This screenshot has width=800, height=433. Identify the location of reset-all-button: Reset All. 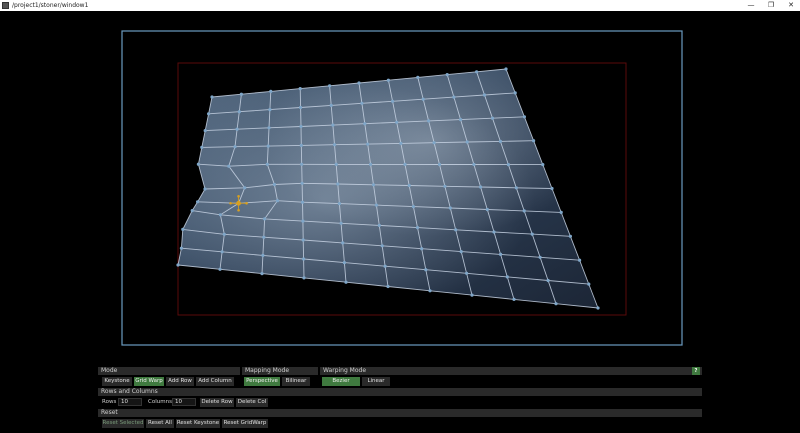
(160, 423).